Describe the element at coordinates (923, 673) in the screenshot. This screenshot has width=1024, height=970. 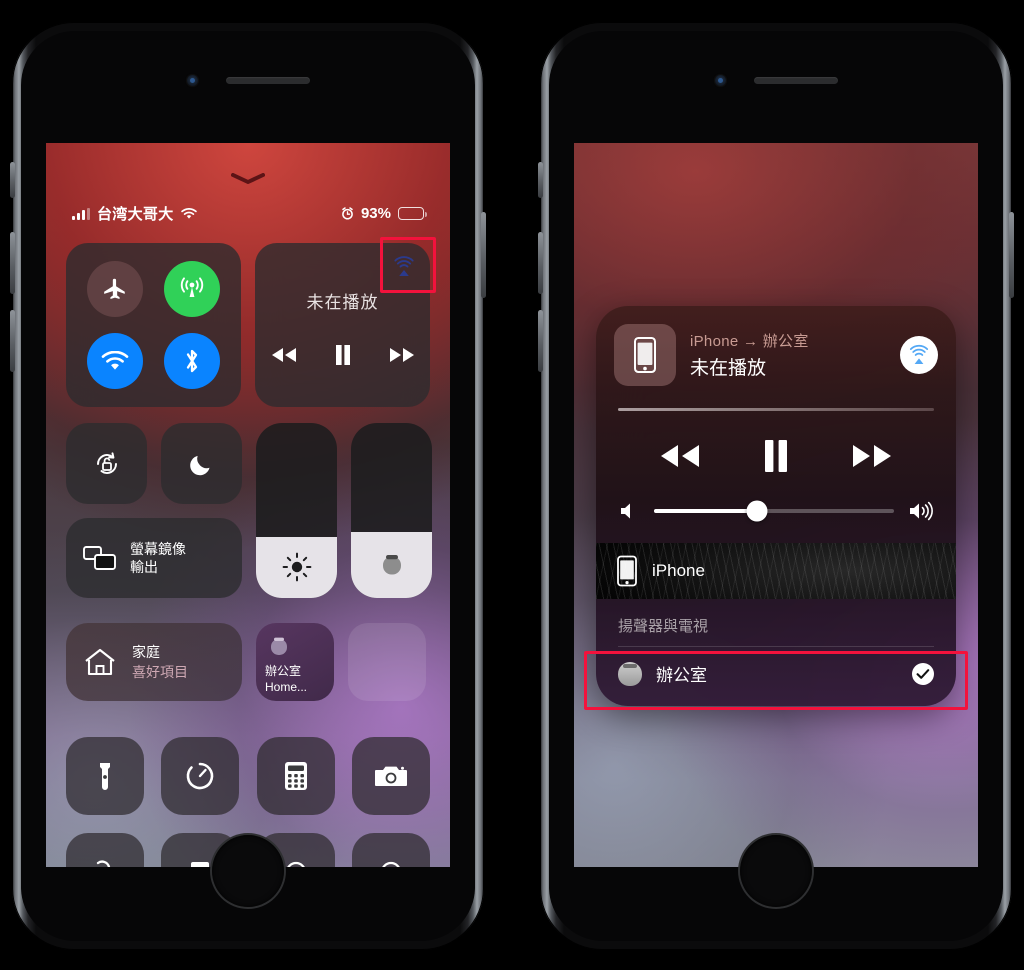
I see `checkmark-icon` at that location.